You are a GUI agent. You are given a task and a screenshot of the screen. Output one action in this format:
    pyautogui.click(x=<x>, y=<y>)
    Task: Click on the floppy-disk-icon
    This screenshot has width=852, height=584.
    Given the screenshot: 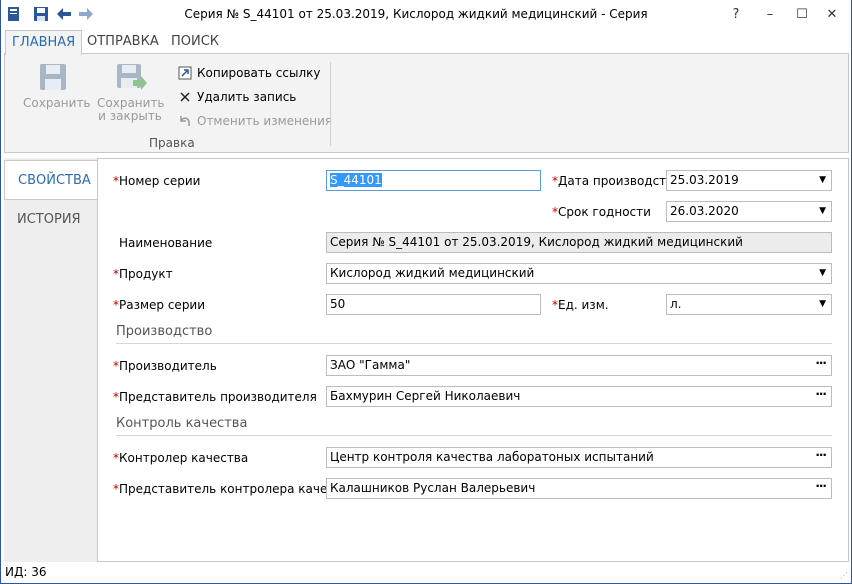 What is the action you would take?
    pyautogui.click(x=53, y=77)
    